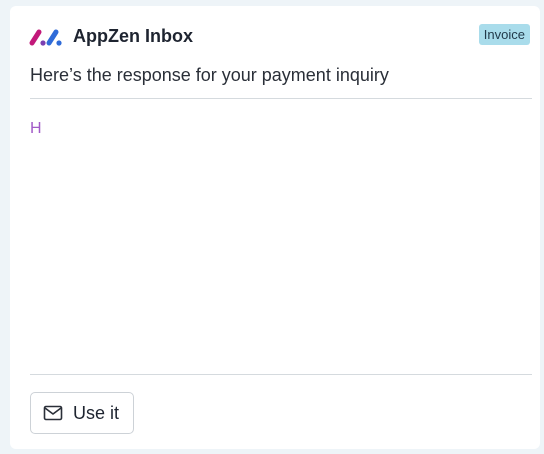 This screenshot has height=454, width=544. Describe the element at coordinates (281, 374) in the screenshot. I see `actions-divider` at that location.